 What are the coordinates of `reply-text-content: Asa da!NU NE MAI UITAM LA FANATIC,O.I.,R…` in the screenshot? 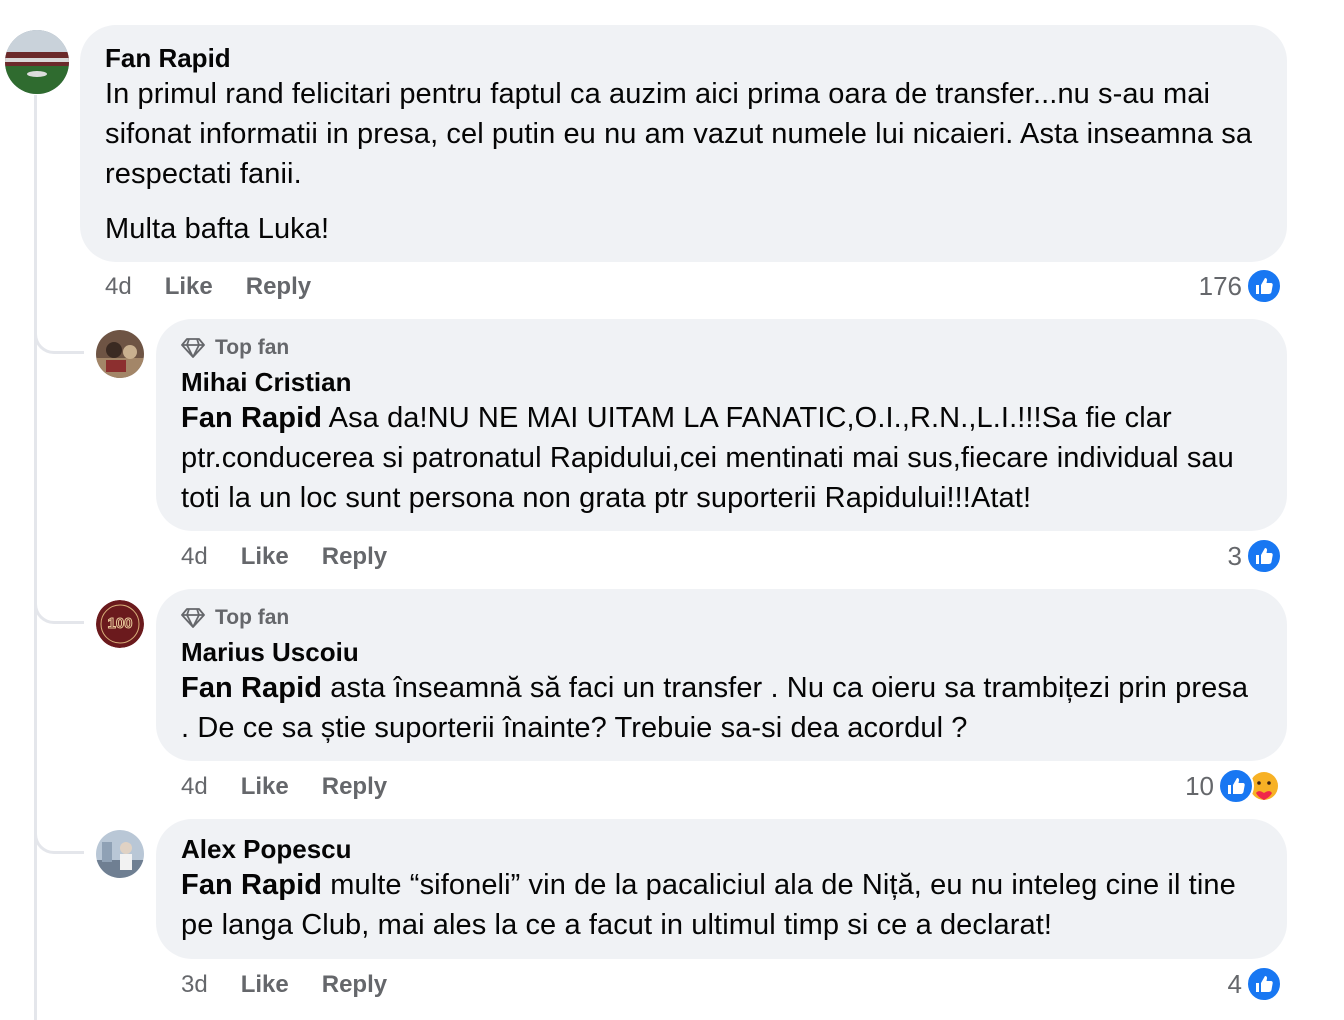 It's located at (707, 458).